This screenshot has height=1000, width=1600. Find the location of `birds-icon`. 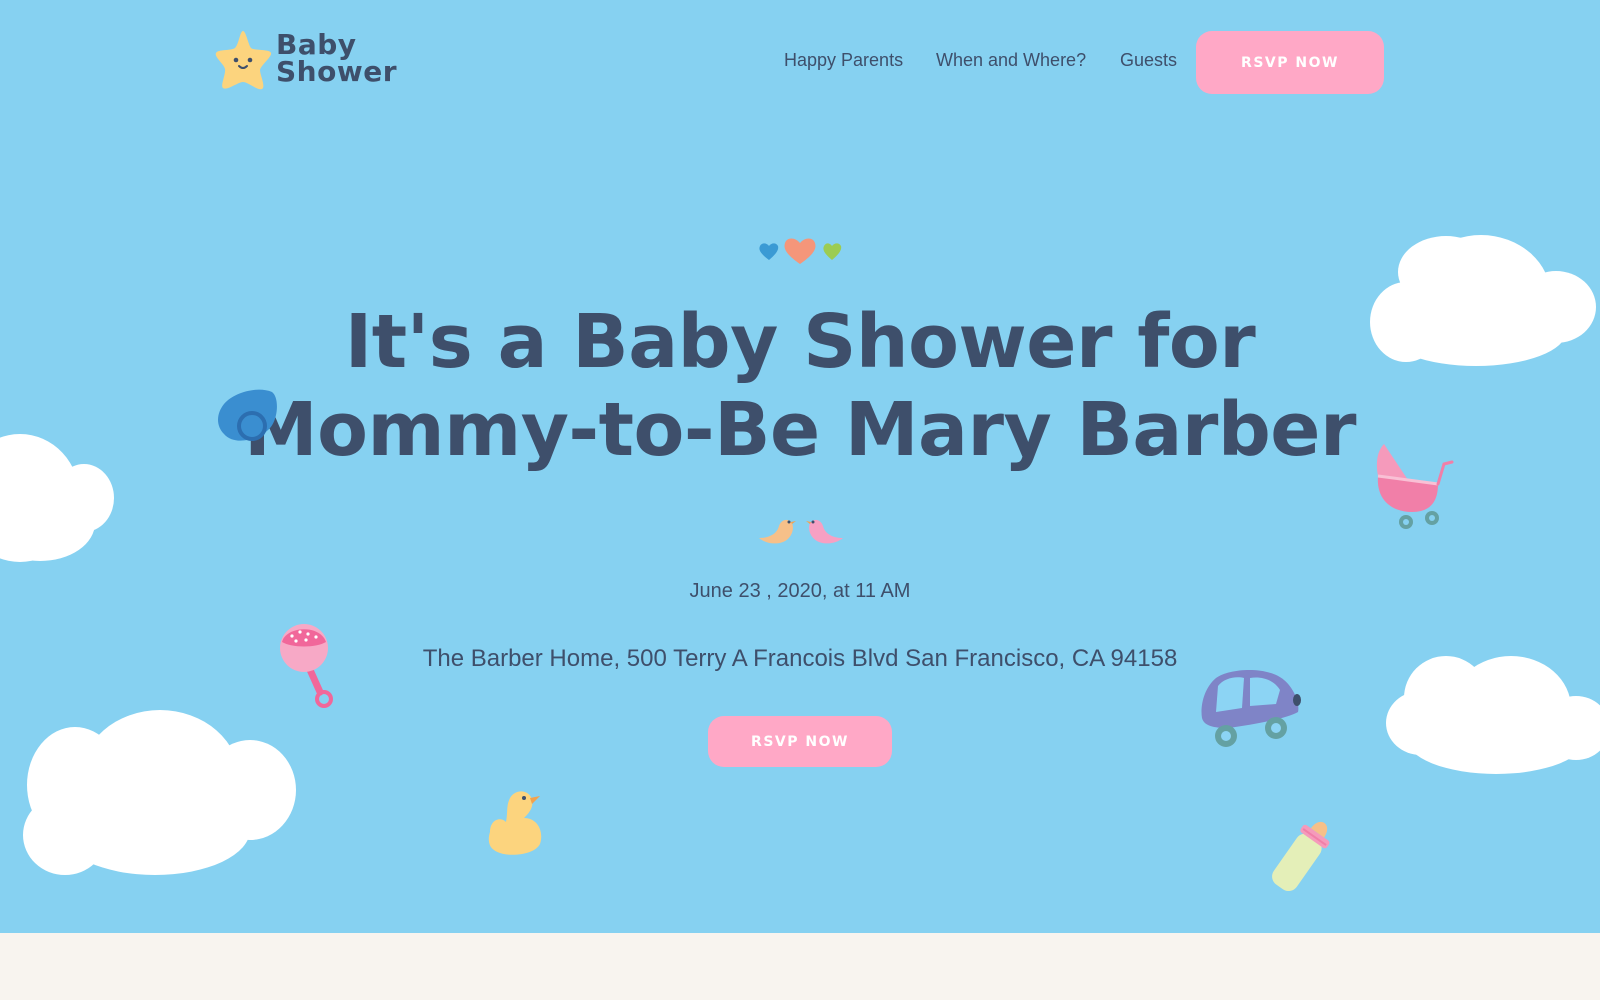

birds-icon is located at coordinates (801, 531).